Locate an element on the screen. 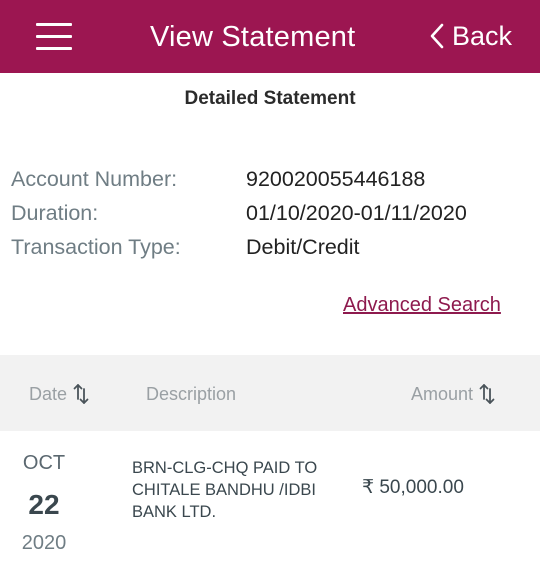  description-column-header: Description is located at coordinates (191, 394).